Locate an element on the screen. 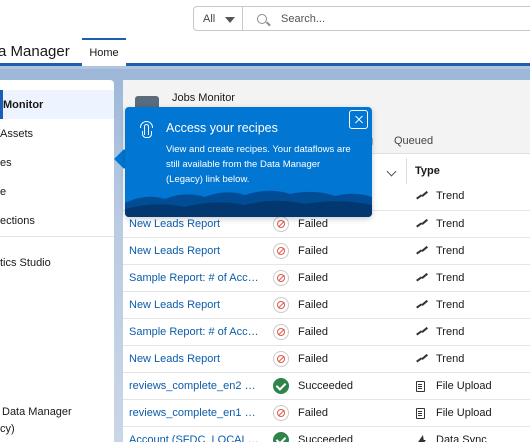 The image size is (530, 442). tab-home: Home is located at coordinates (104, 52).